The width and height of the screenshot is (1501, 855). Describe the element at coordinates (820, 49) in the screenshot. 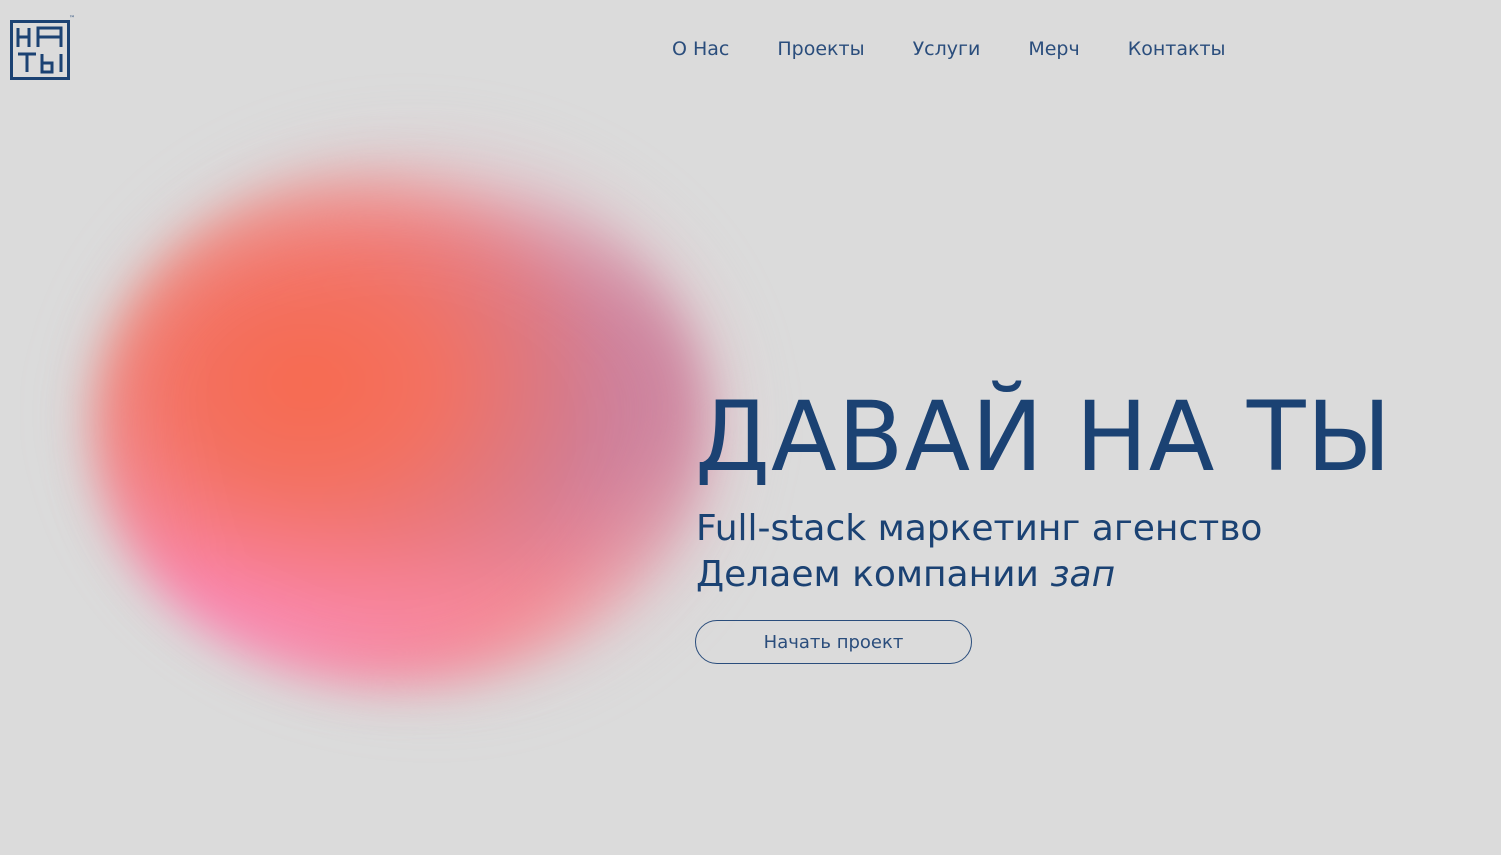

I see `nav-item-projects: Проекты` at that location.